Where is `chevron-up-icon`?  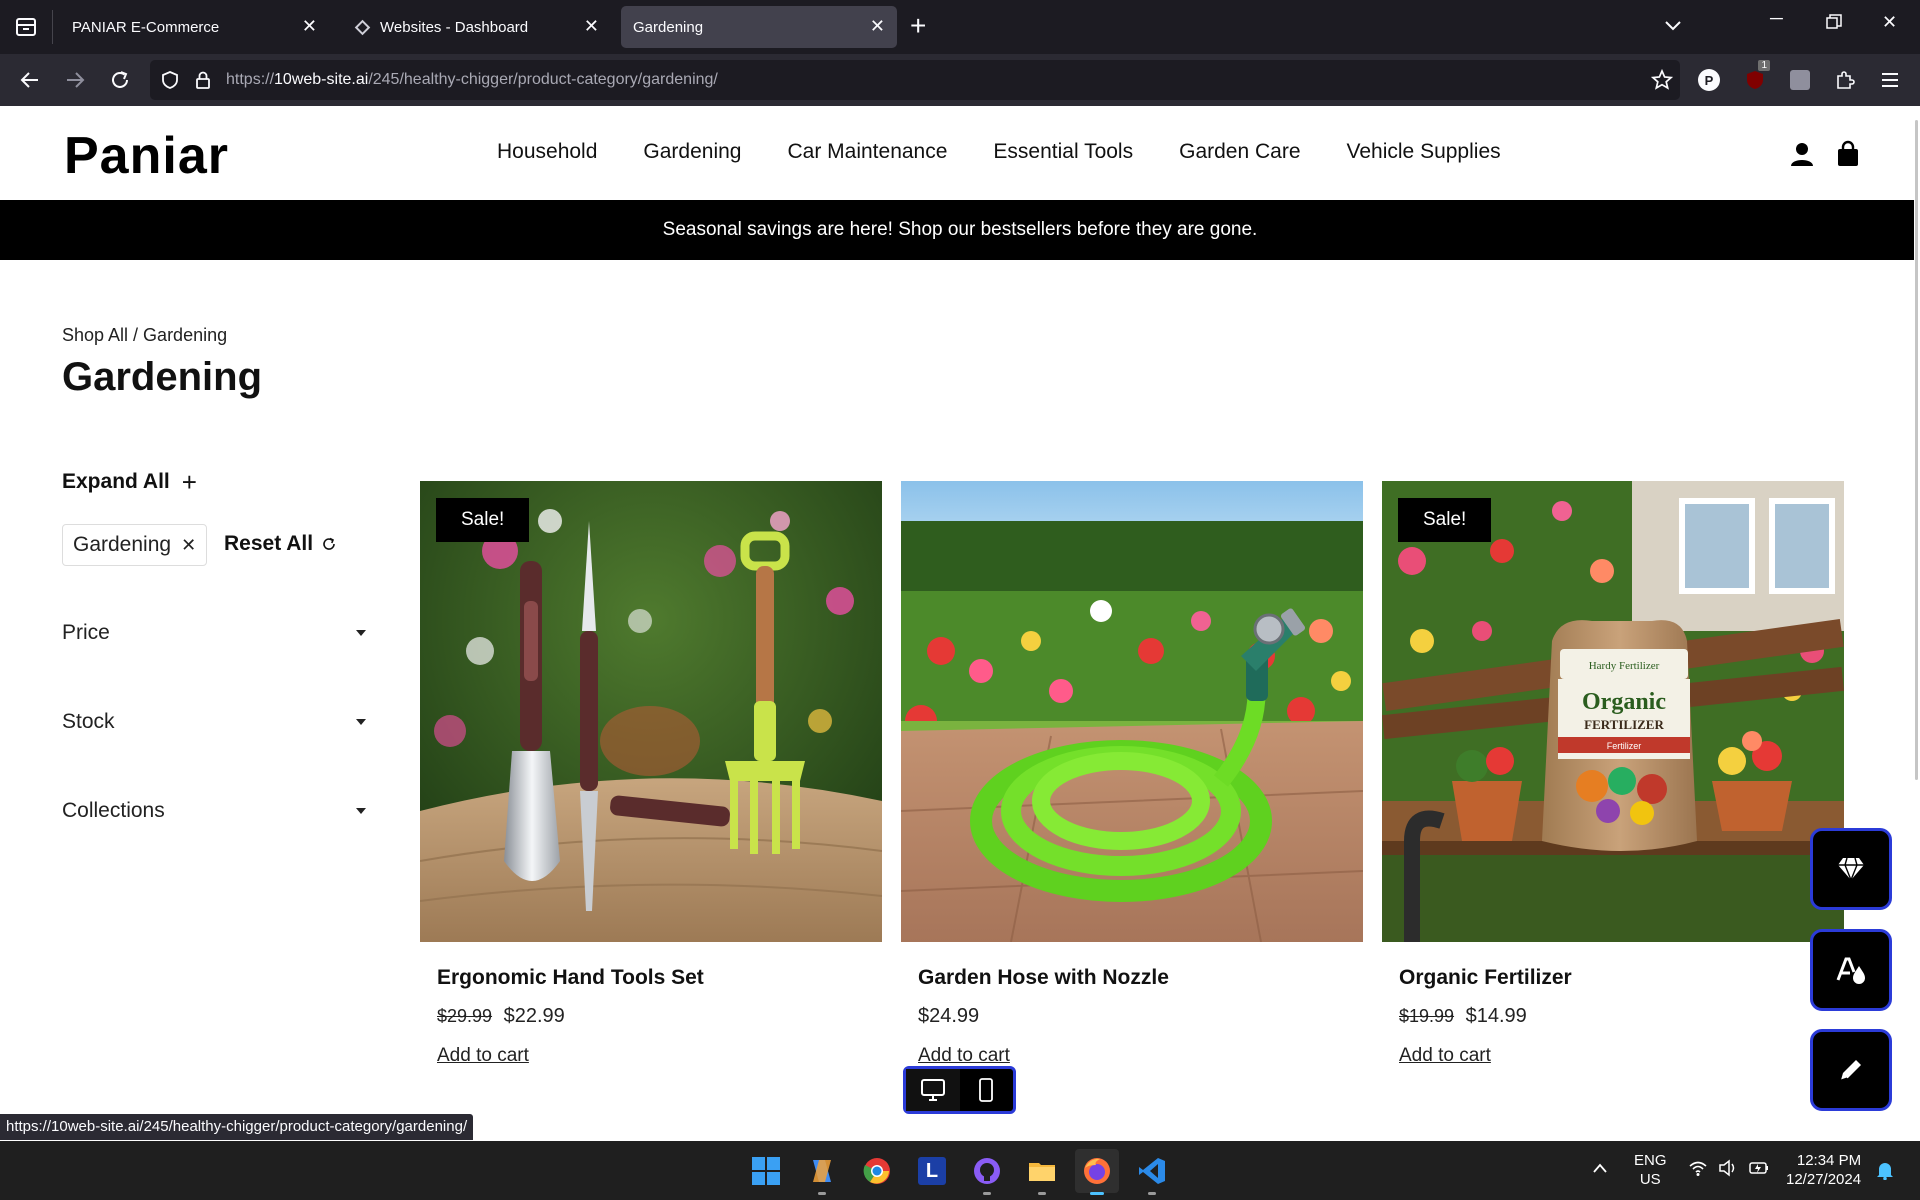 chevron-up-icon is located at coordinates (1600, 1168).